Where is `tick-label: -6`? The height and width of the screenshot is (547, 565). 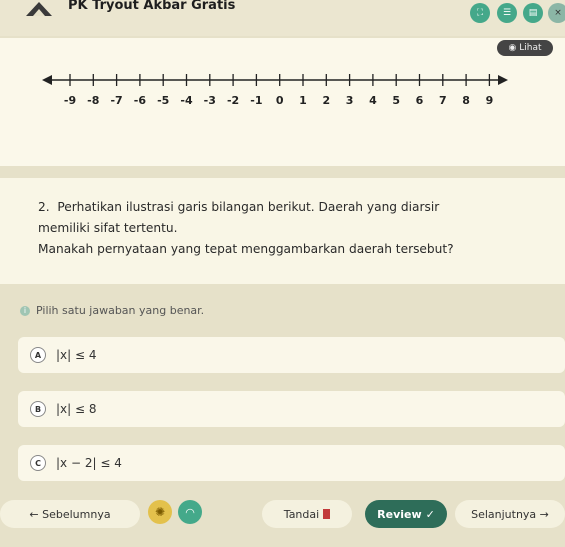 tick-label: -6 is located at coordinates (140, 100).